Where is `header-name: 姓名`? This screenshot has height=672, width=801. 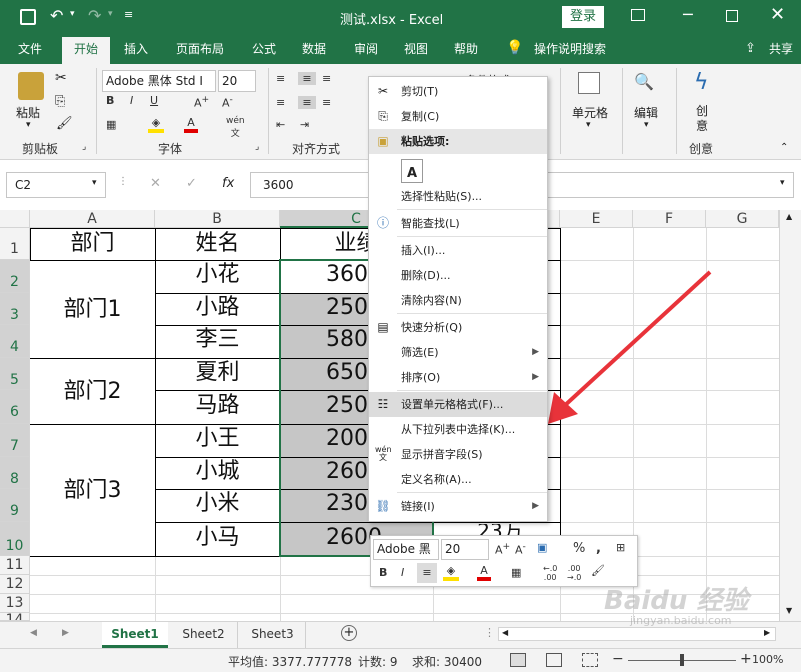
header-name: 姓名 is located at coordinates (217, 244).